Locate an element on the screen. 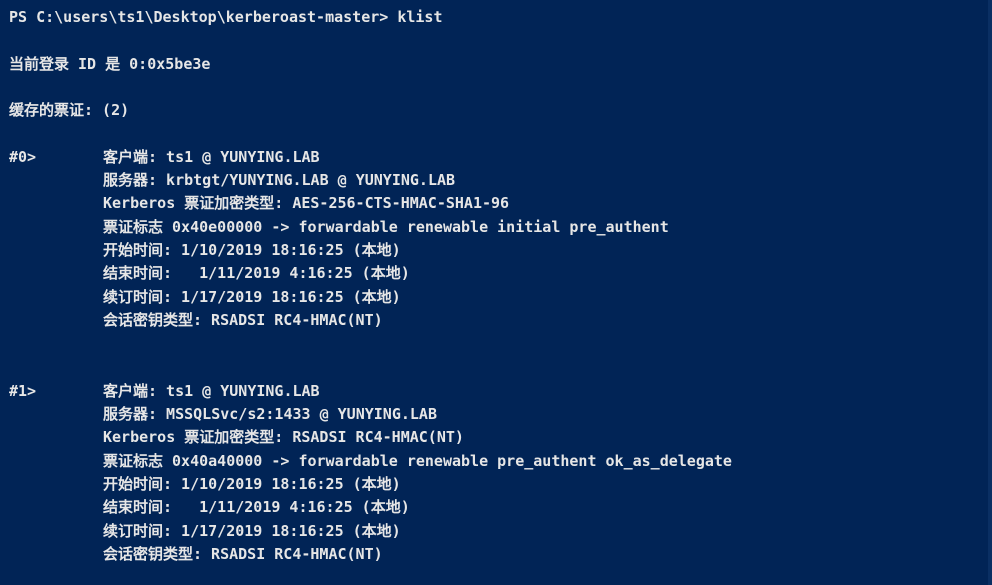 This screenshot has width=992, height=585. terminal-scrollbar is located at coordinates (990, 292).